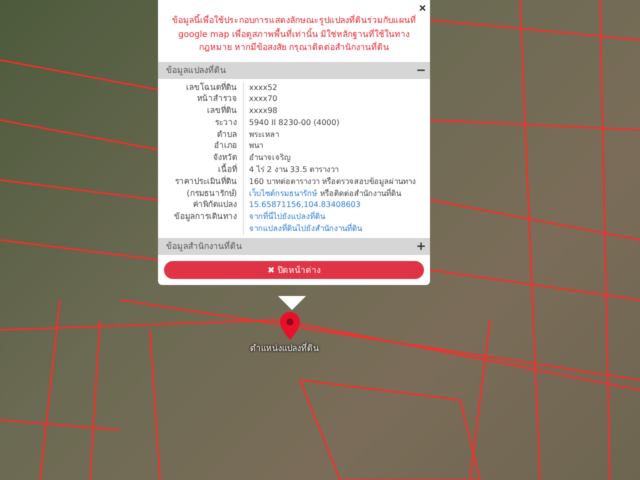 The height and width of the screenshot is (480, 640). I want to click on field-label: ราคาประเมินที่ดิน (กรมธนารักษ์), so click(201, 188).